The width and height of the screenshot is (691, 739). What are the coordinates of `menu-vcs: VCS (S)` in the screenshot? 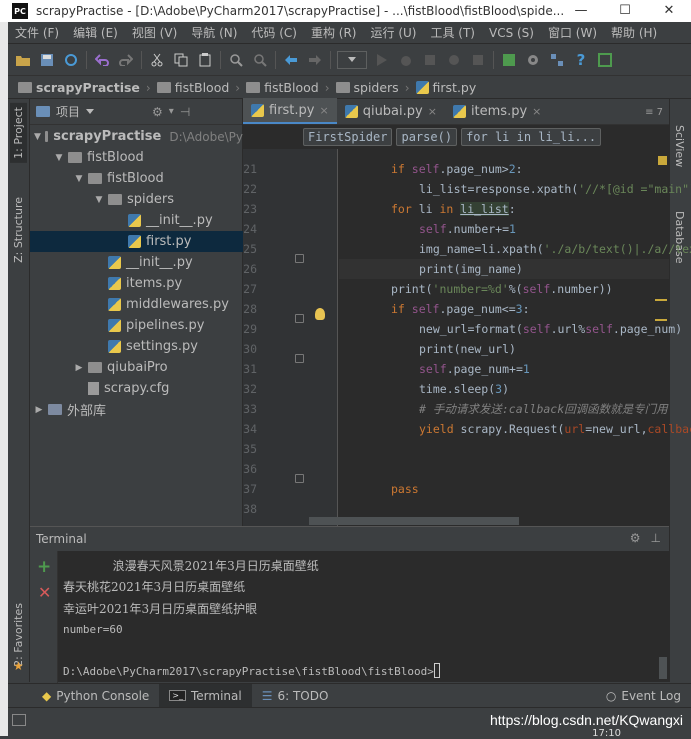 It's located at (511, 33).